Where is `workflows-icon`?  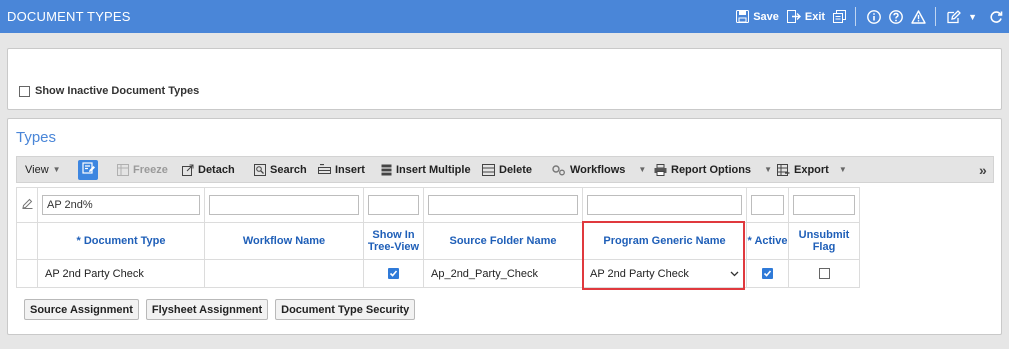 workflows-icon is located at coordinates (559, 170).